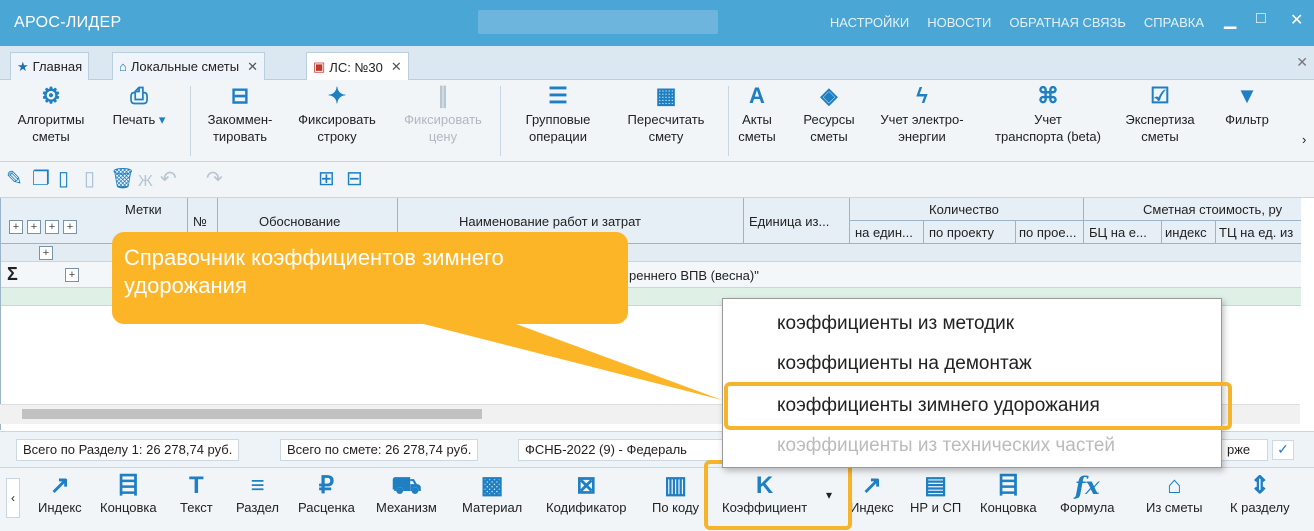  I want to click on menu-item-demolition-coefficients: коэффициенты на демонтаж, so click(904, 364).